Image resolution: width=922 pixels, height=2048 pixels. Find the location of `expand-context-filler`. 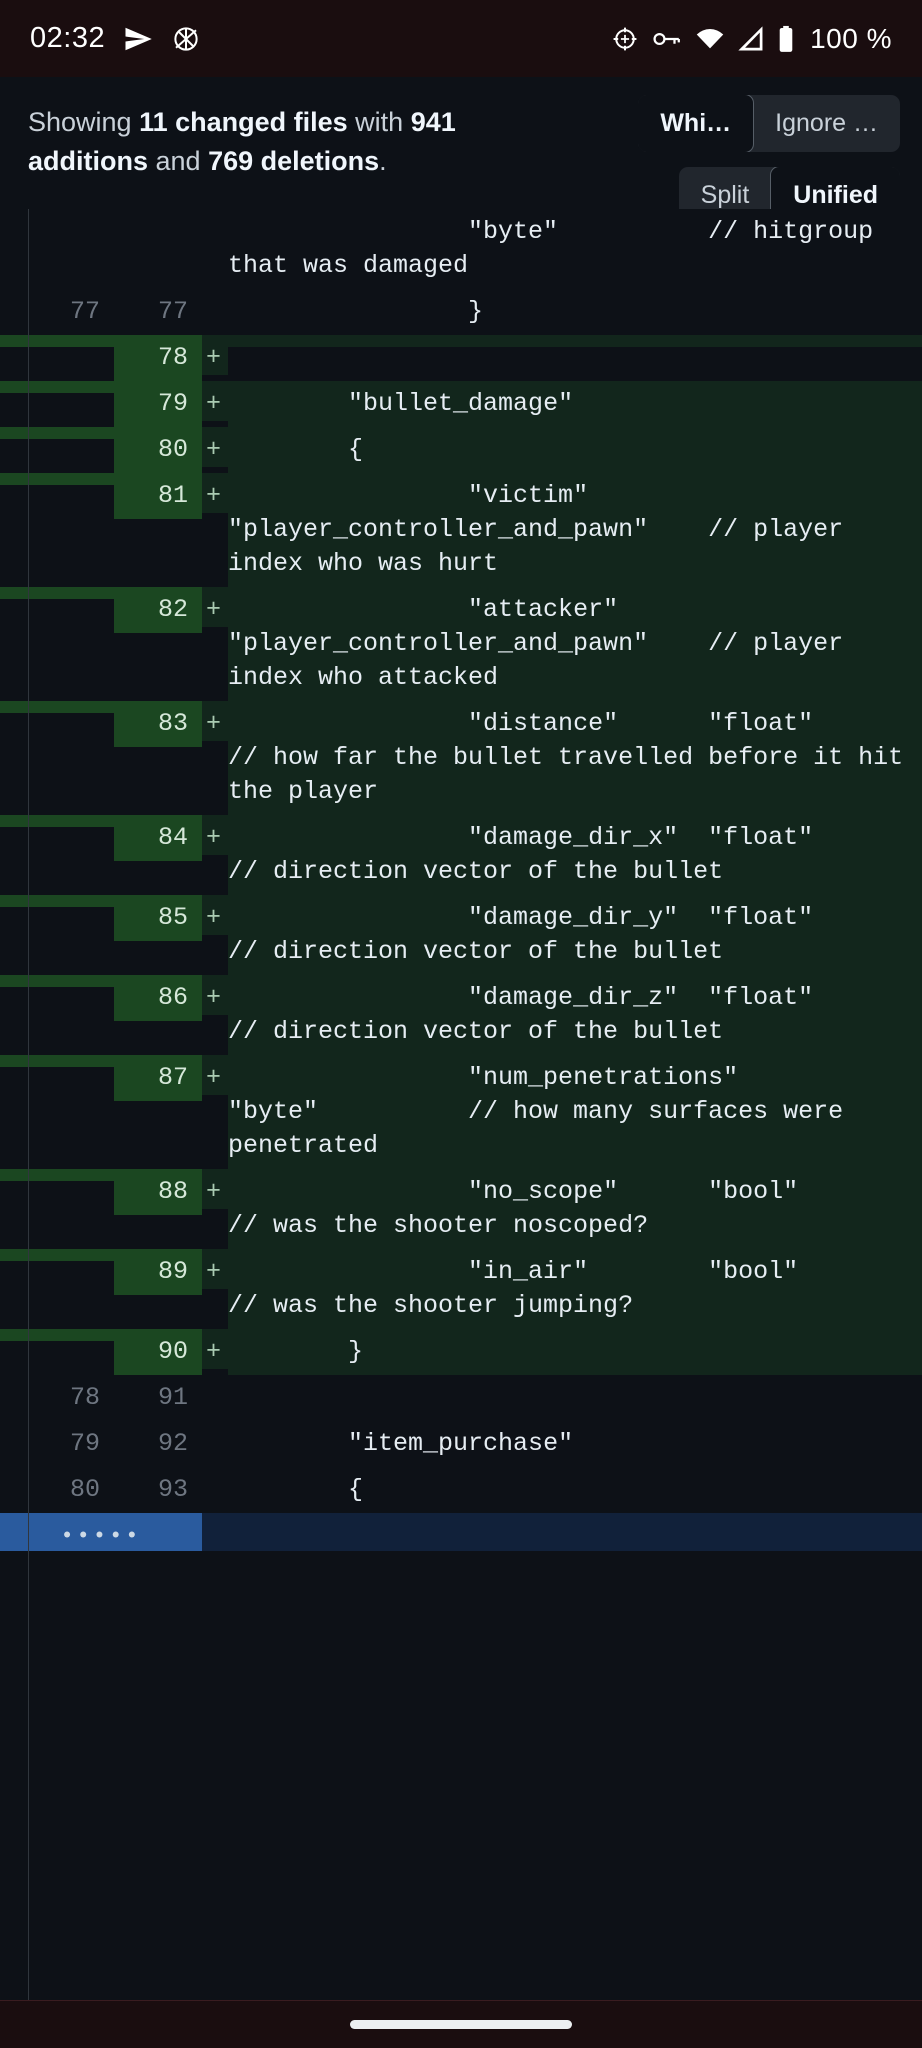

expand-context-filler is located at coordinates (562, 1532).